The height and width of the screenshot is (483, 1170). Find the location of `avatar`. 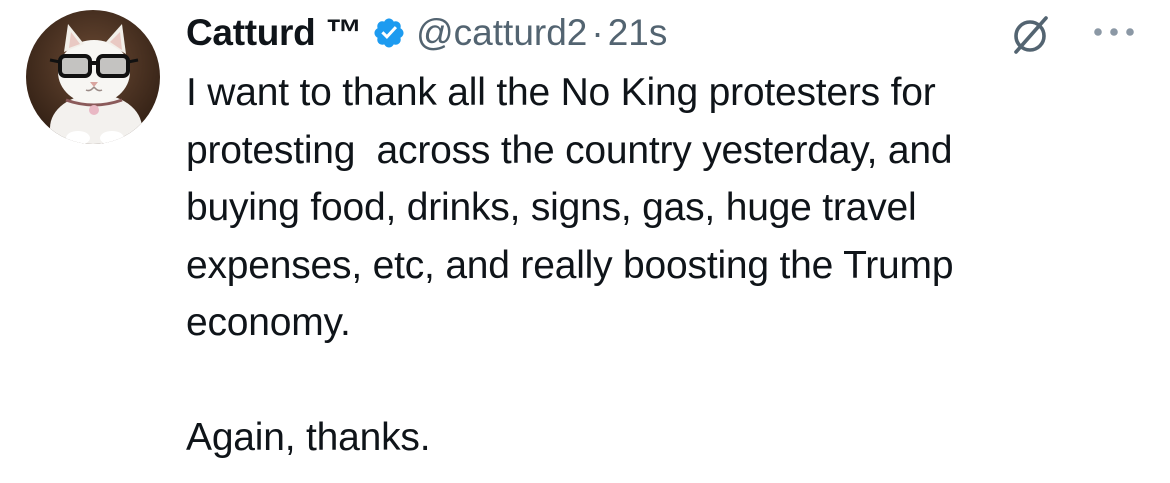

avatar is located at coordinates (93, 77).